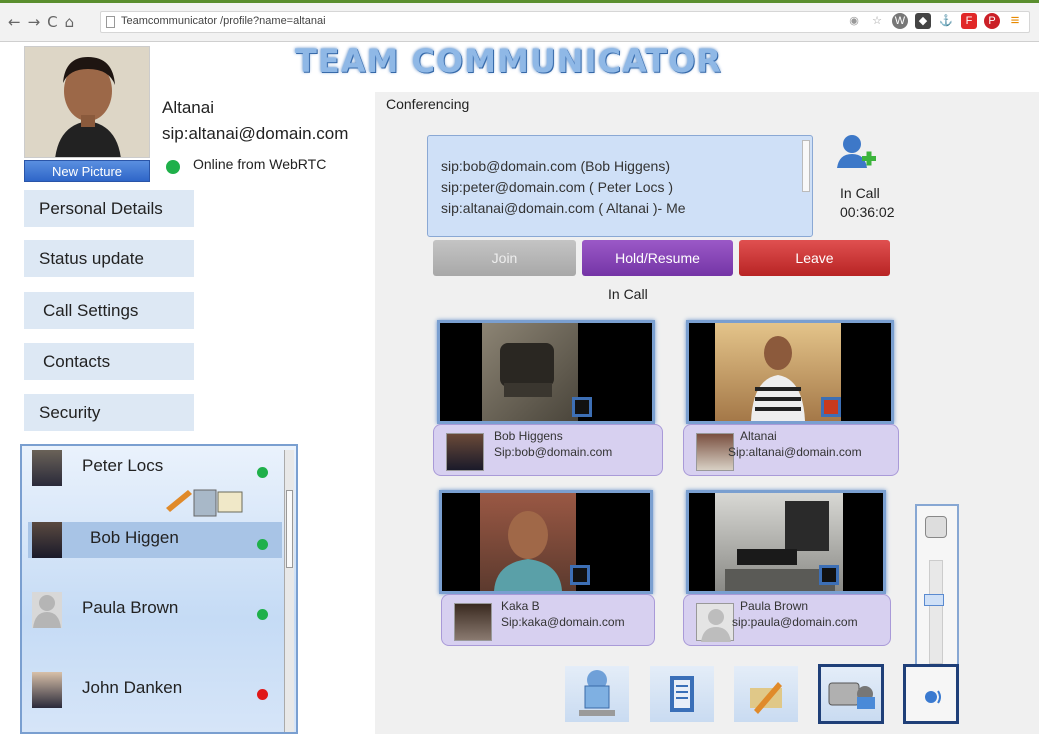 This screenshot has width=1039, height=734. Describe the element at coordinates (790, 372) in the screenshot. I see `video-tile-altanai` at that location.